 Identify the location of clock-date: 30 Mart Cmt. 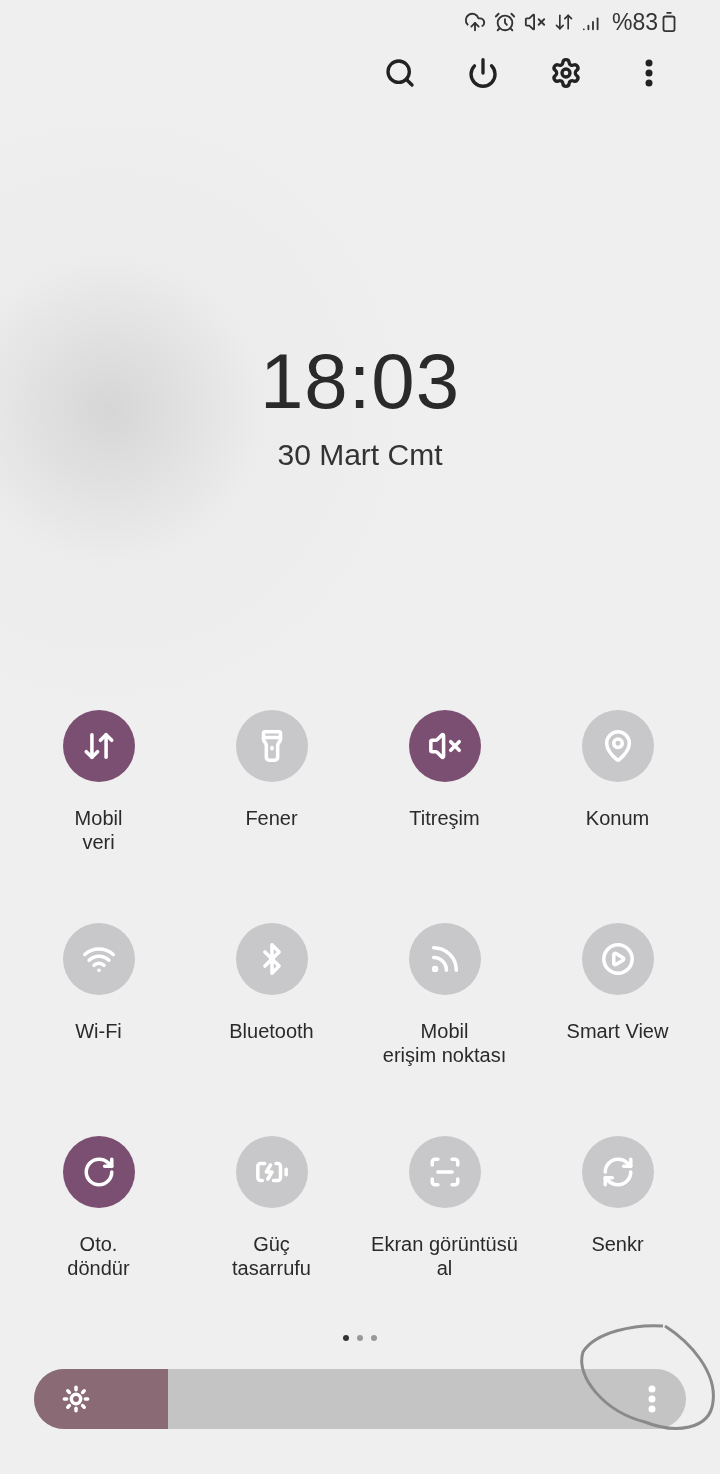
(360, 455).